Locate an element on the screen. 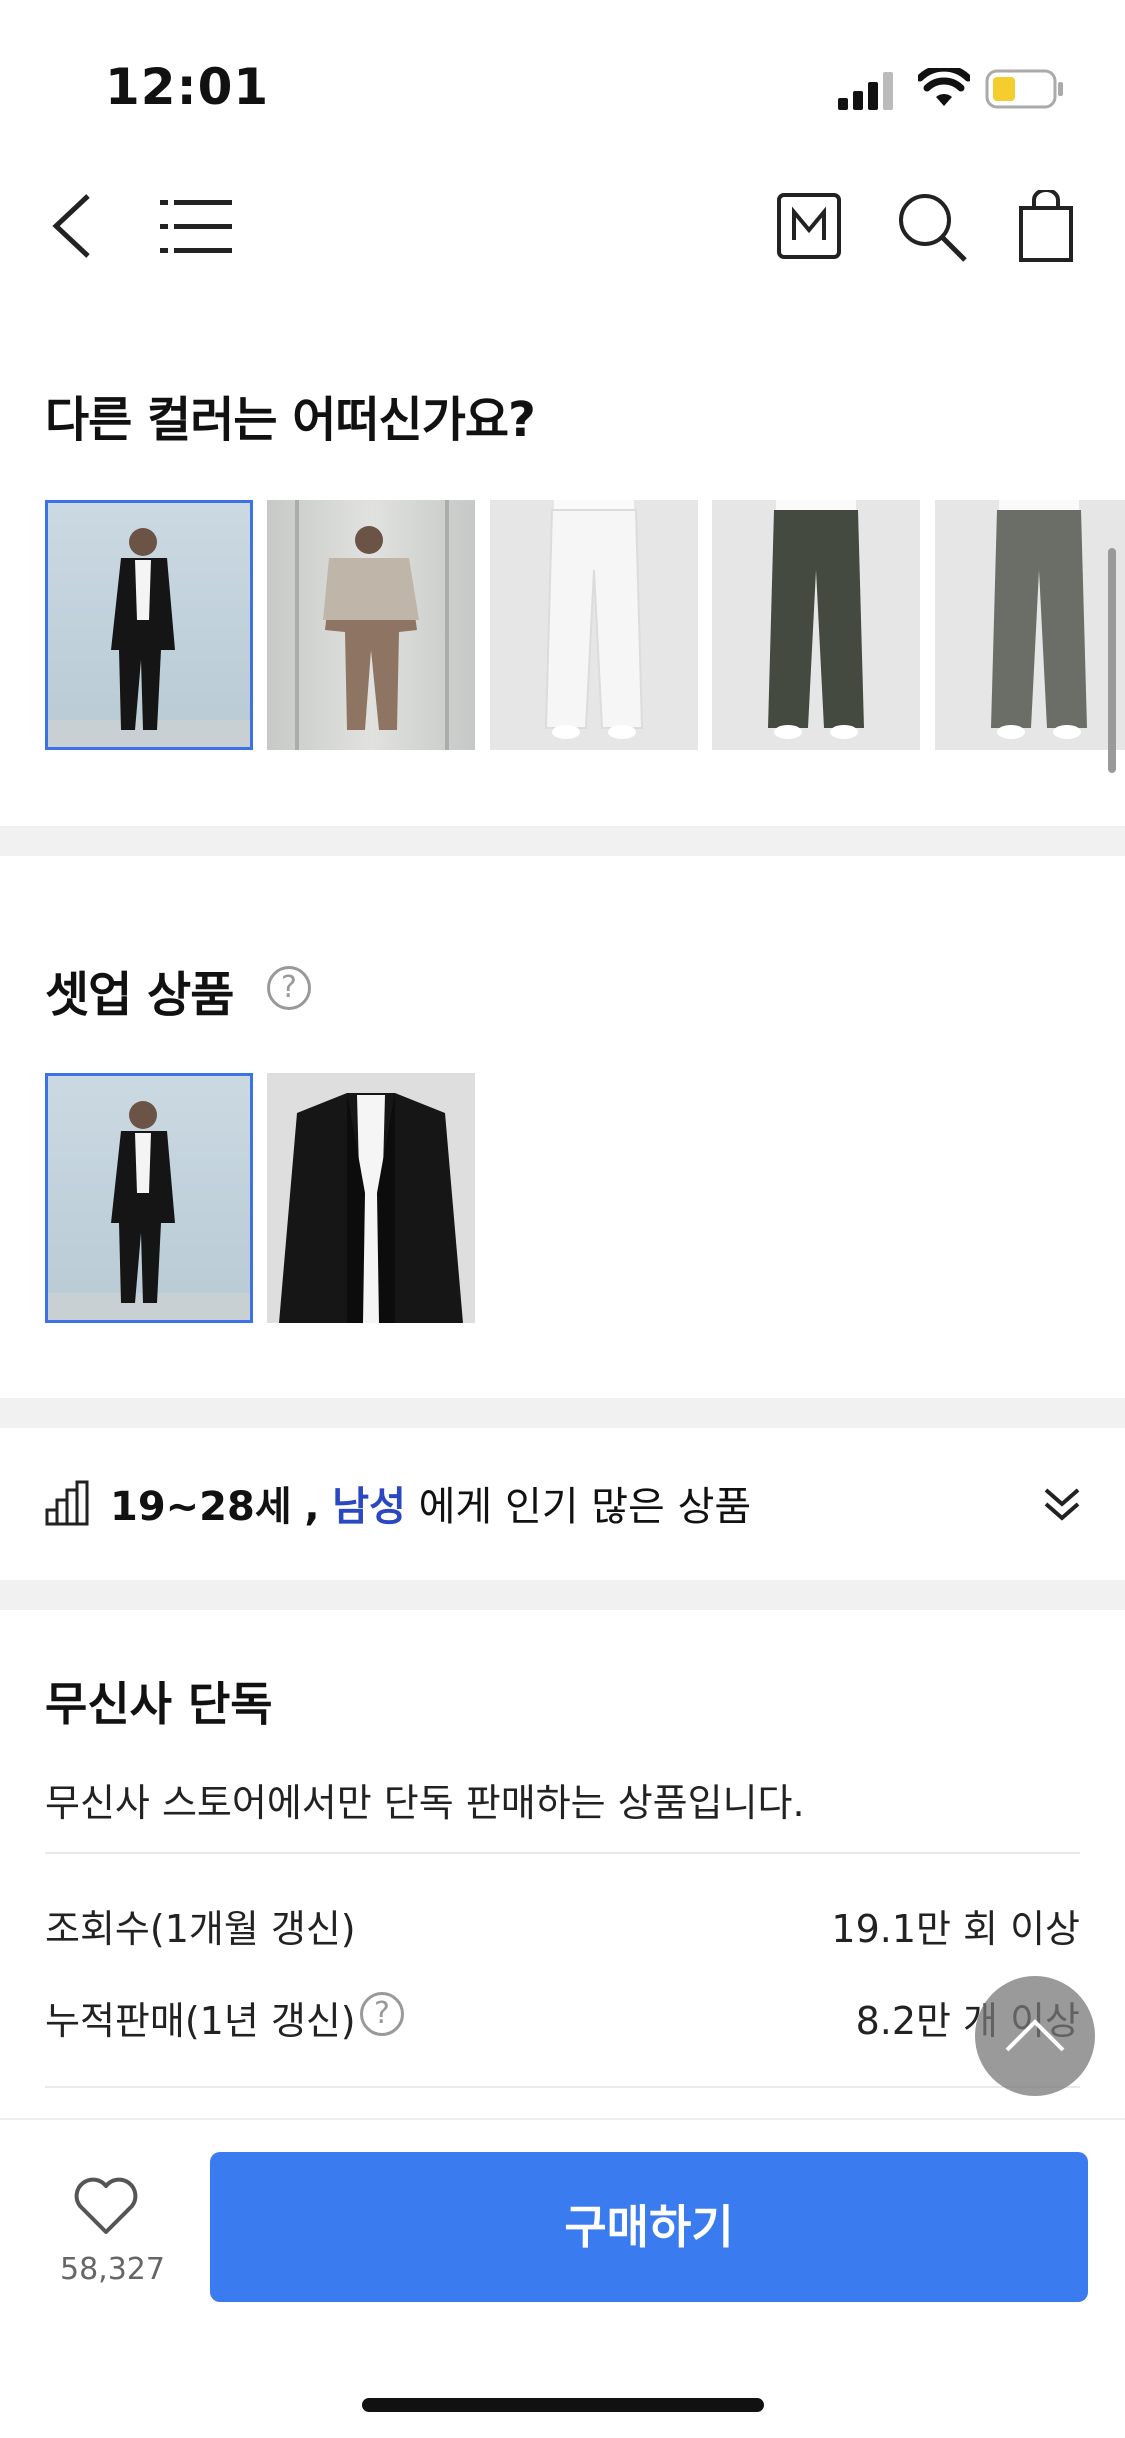 Image resolution: width=1125 pixels, height=2438 pixels. my-page-icon is located at coordinates (809, 226).